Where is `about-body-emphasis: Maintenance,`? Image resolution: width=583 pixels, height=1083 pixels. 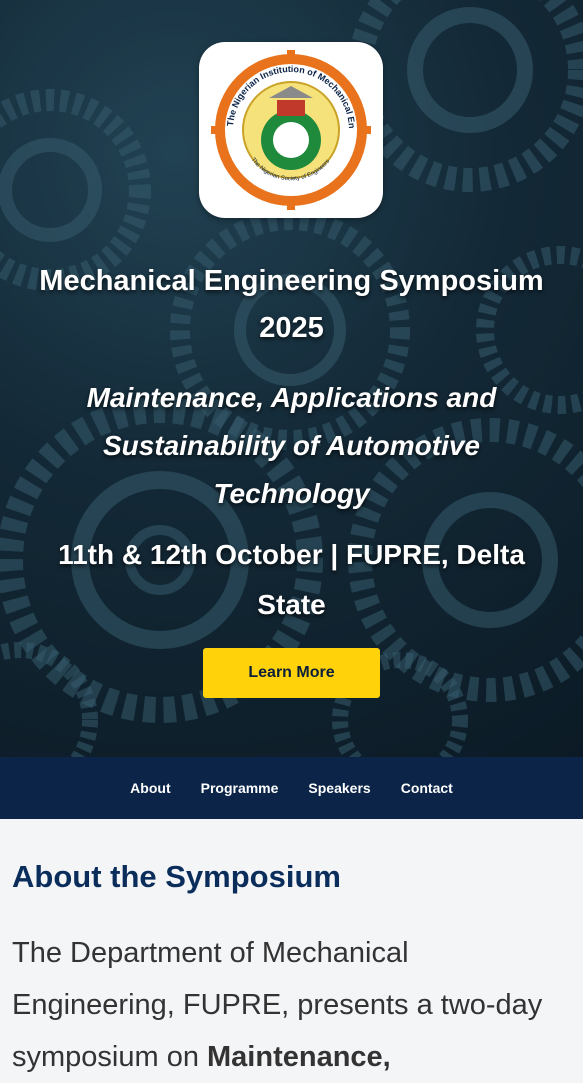 about-body-emphasis: Maintenance, is located at coordinates (299, 1057).